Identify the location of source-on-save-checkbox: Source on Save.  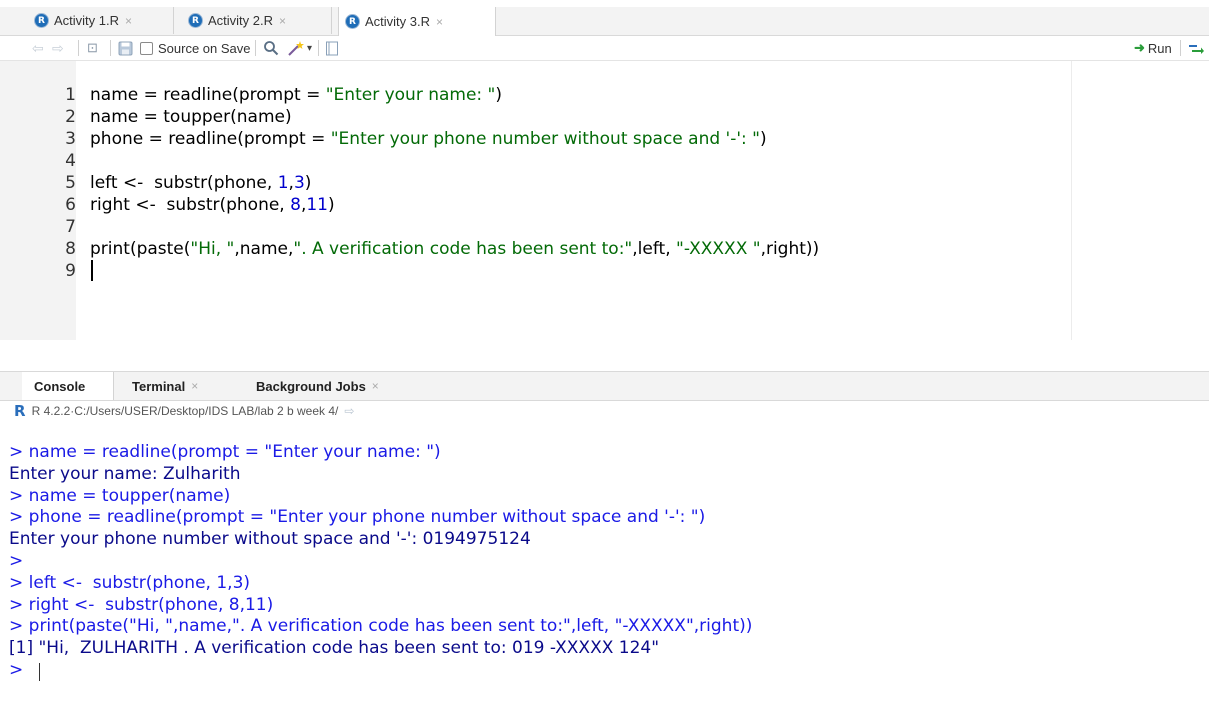
(195, 48).